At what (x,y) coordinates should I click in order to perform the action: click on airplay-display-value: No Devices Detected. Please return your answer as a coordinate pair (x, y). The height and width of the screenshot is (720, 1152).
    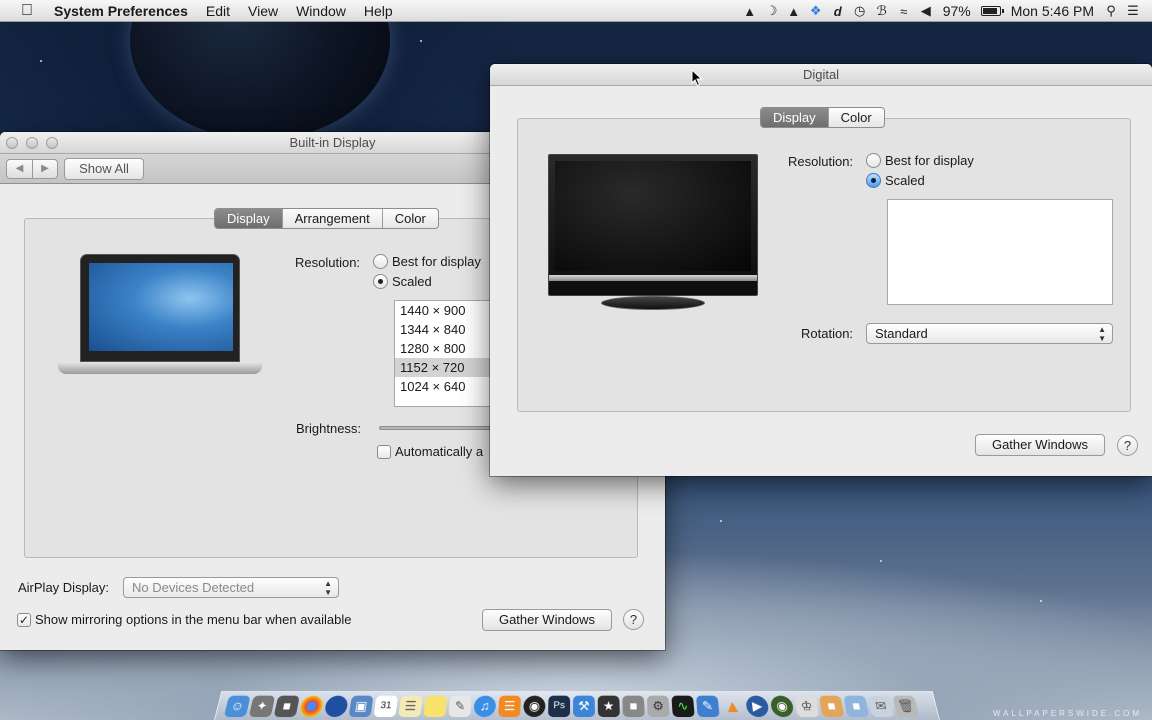
    Looking at the image, I should click on (193, 587).